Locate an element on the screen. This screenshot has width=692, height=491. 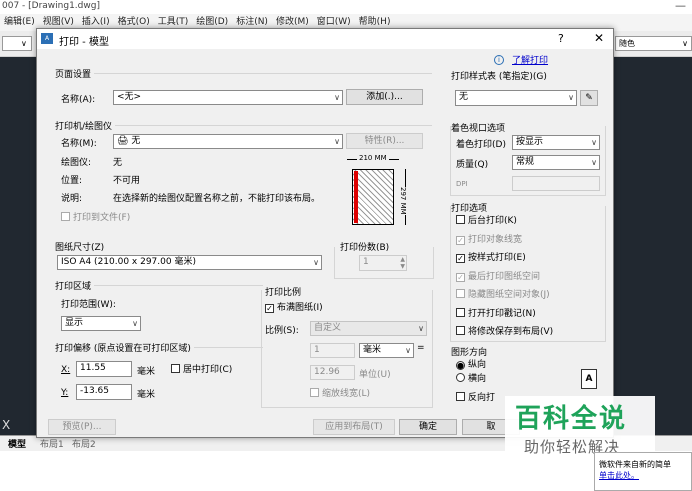
offset-x-input: 11.55 is located at coordinates (104, 369).